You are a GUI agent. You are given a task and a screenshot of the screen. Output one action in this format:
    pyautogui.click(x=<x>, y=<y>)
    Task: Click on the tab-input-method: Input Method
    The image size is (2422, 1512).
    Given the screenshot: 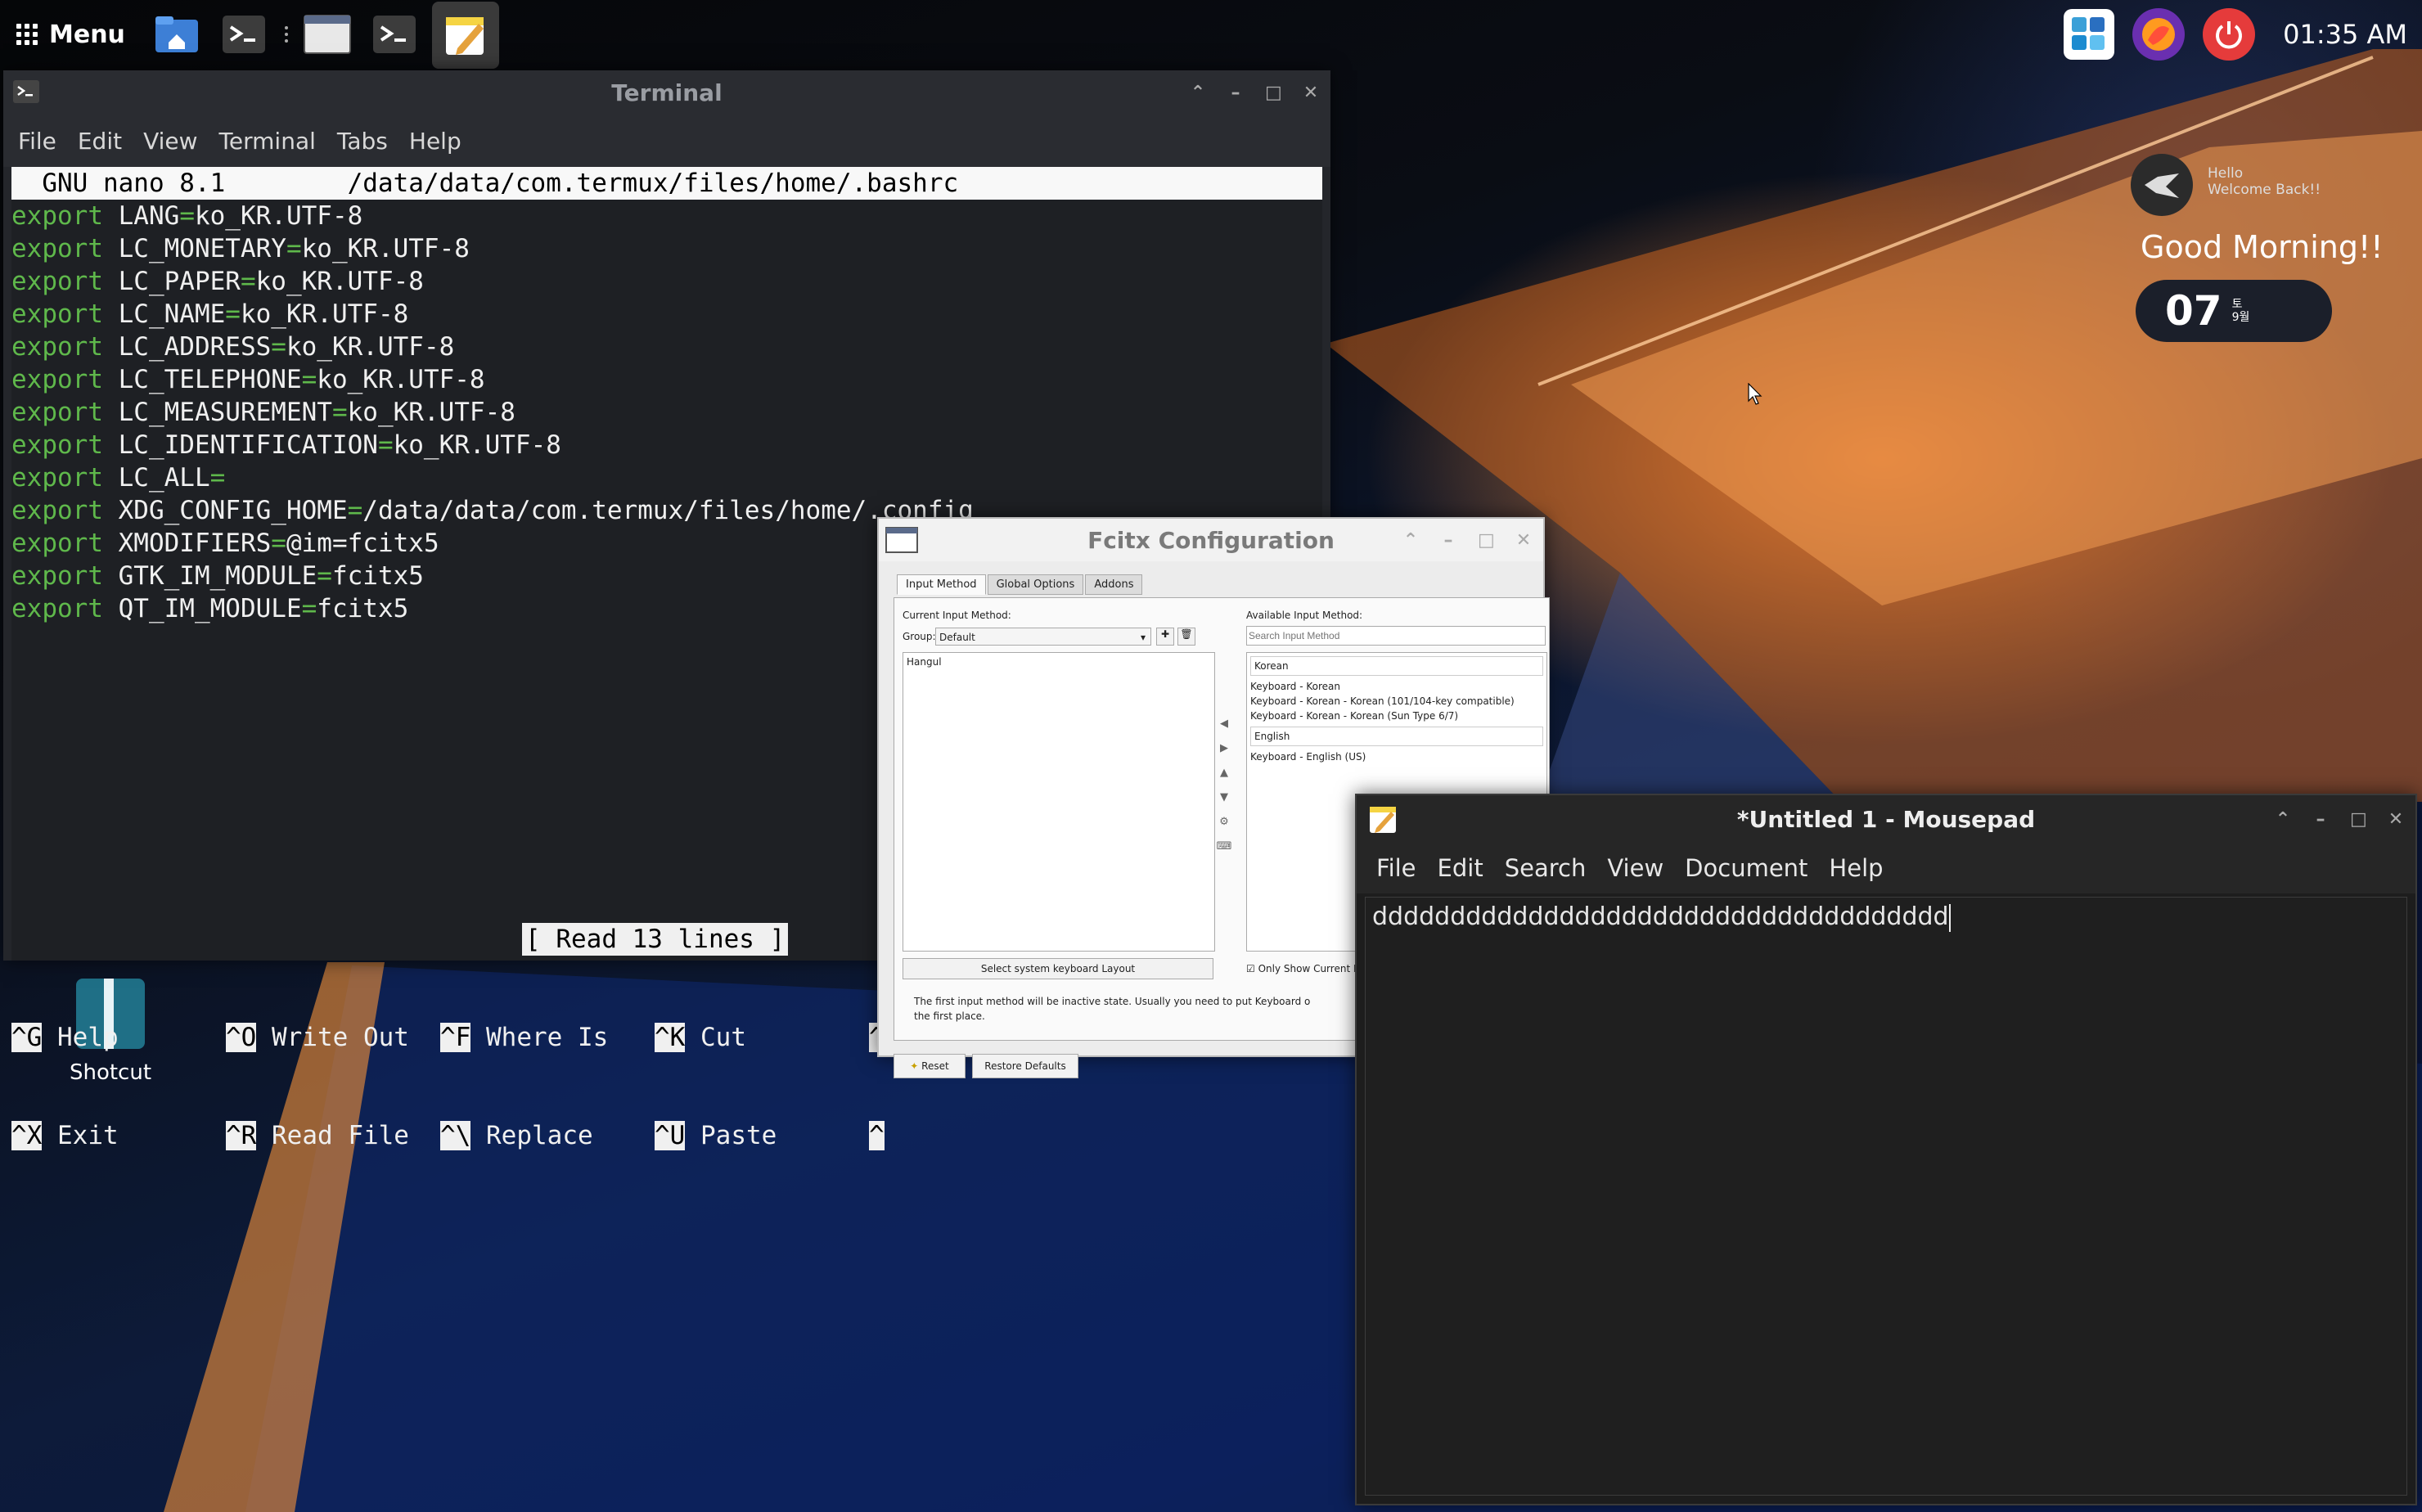 What is the action you would take?
    pyautogui.click(x=941, y=584)
    